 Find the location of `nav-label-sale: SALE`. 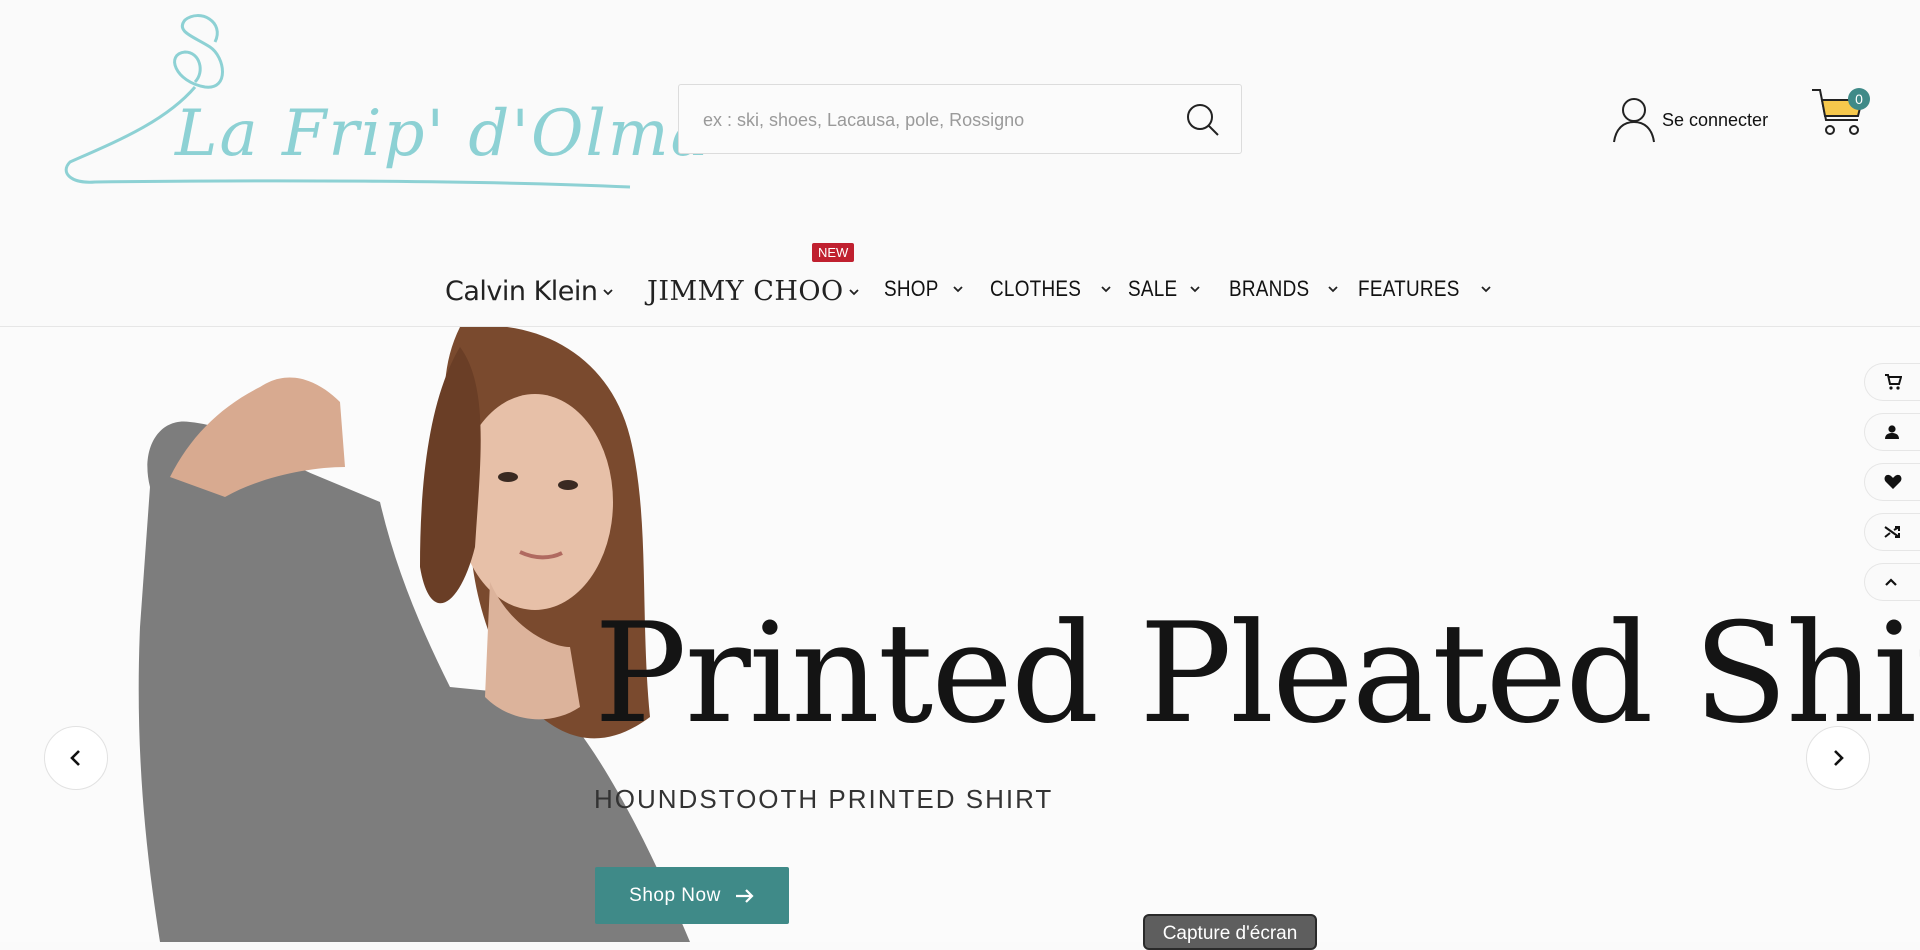

nav-label-sale: SALE is located at coordinates (1153, 288).